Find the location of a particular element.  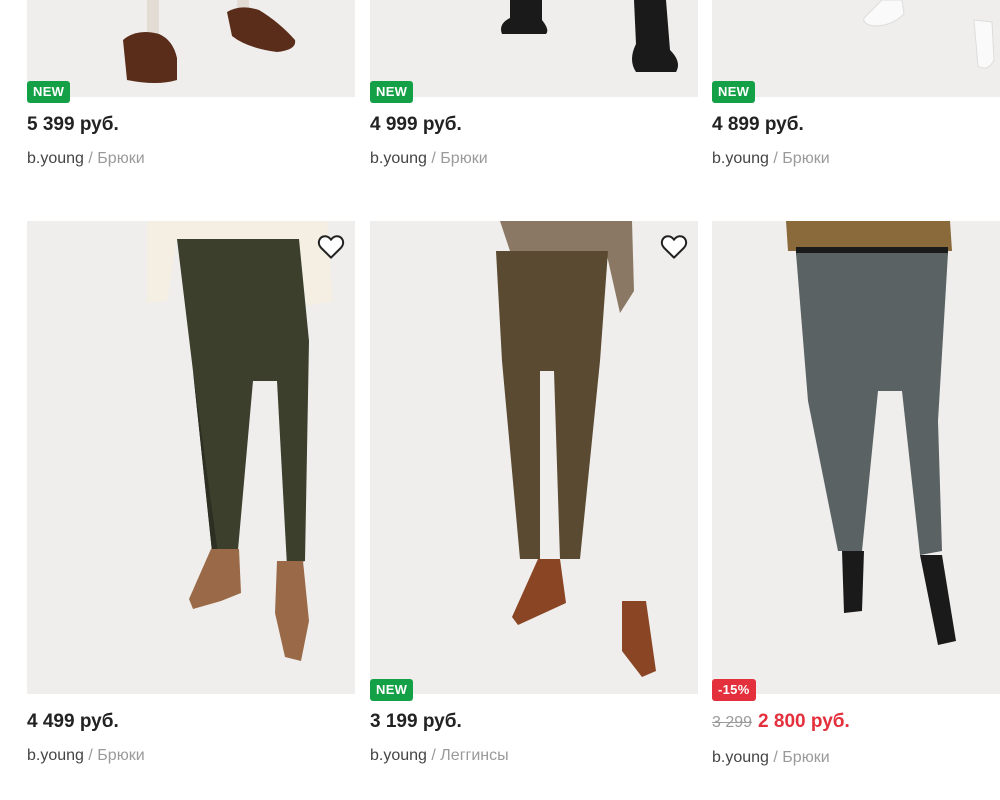

product-price: 4 899 руб. is located at coordinates (758, 124).